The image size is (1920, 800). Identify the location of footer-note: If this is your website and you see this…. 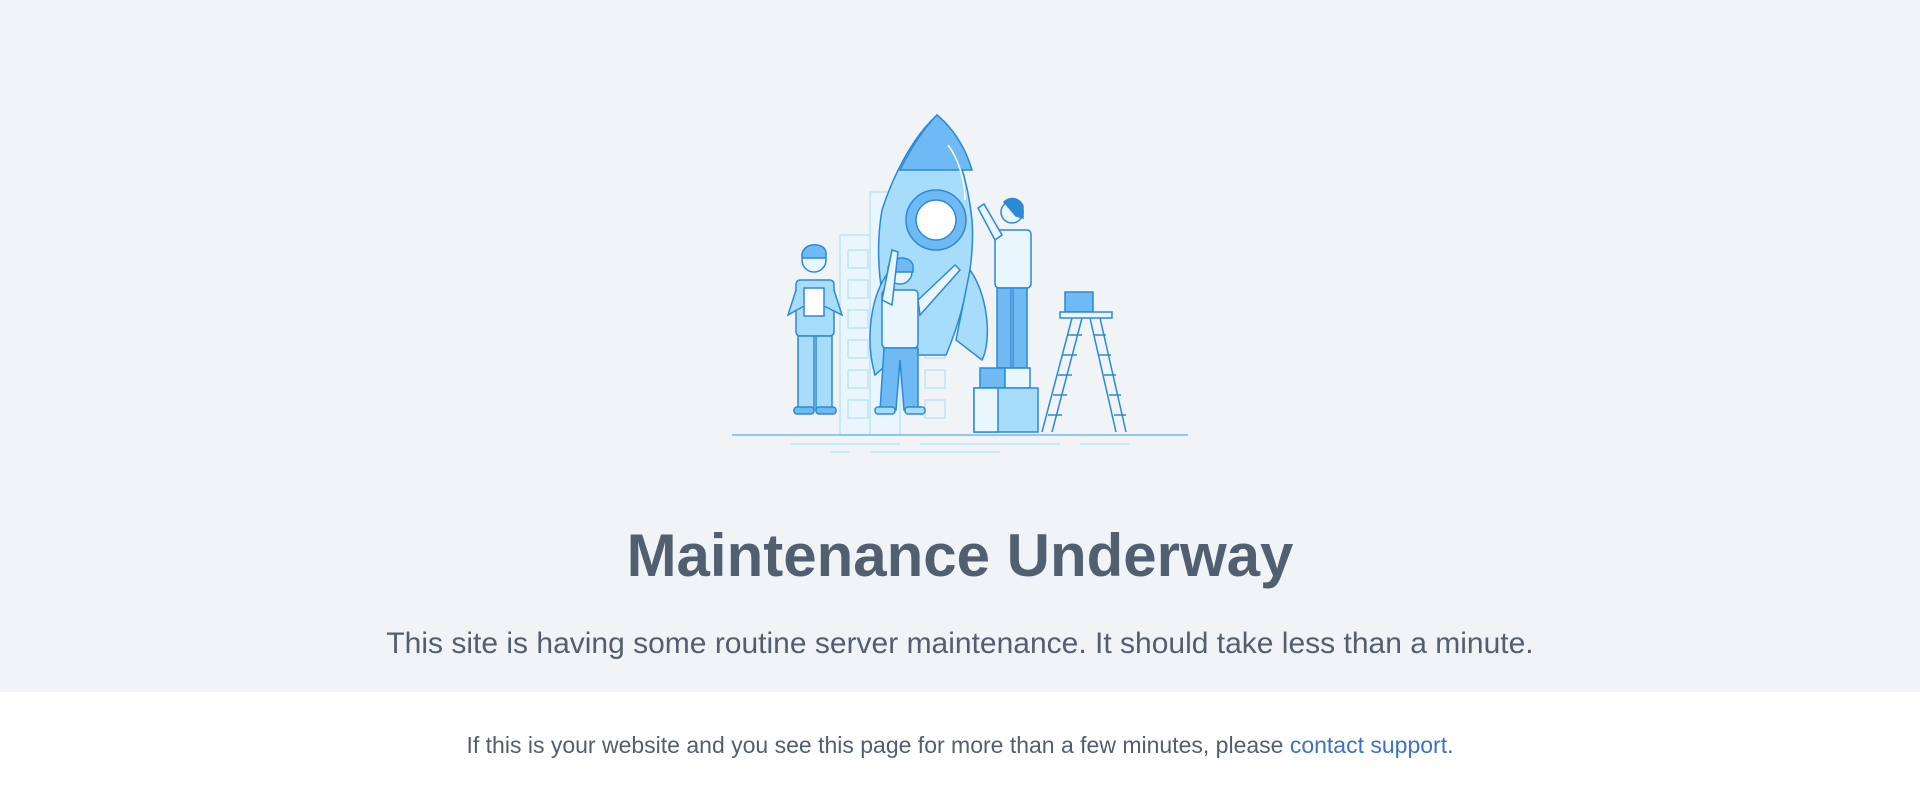
(960, 745).